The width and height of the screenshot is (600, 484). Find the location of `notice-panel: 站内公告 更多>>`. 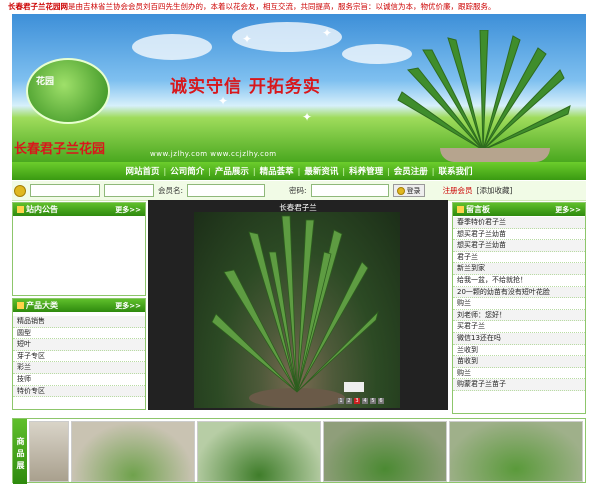

notice-panel: 站内公告 更多>> is located at coordinates (79, 249).